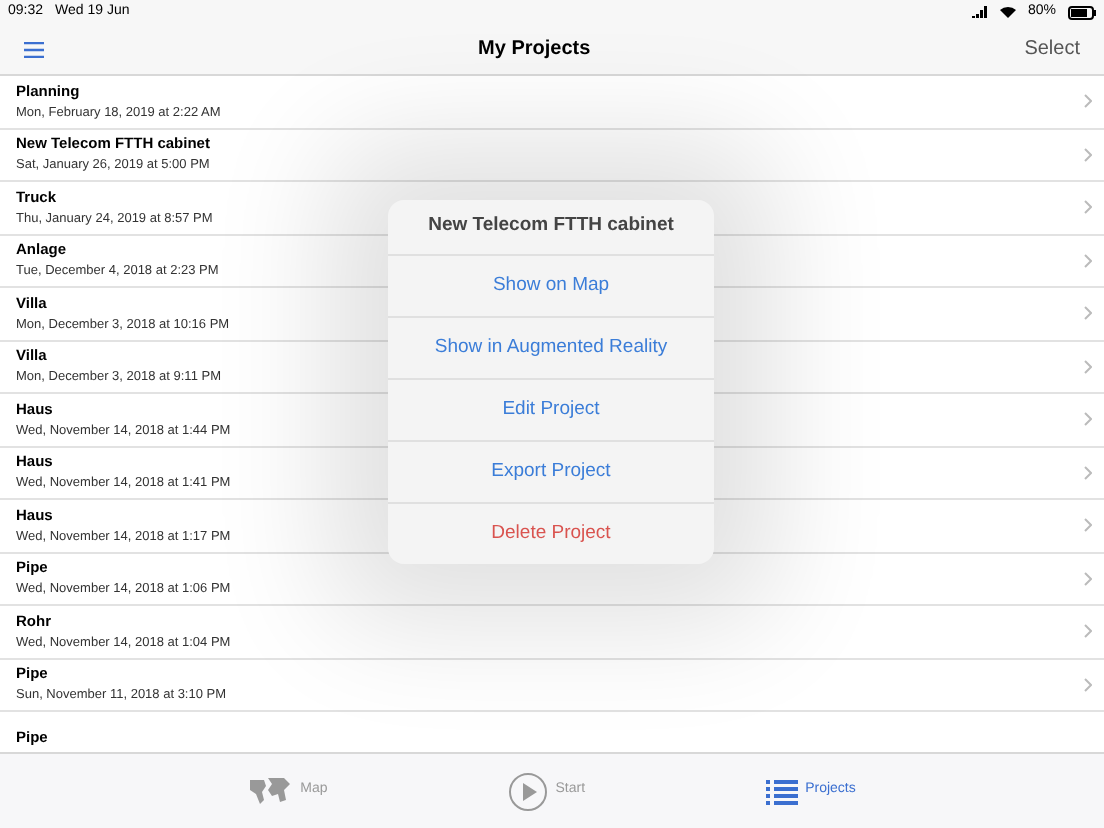 This screenshot has height=828, width=1104. What do you see at coordinates (527, 791) in the screenshot?
I see `play-icon` at bounding box center [527, 791].